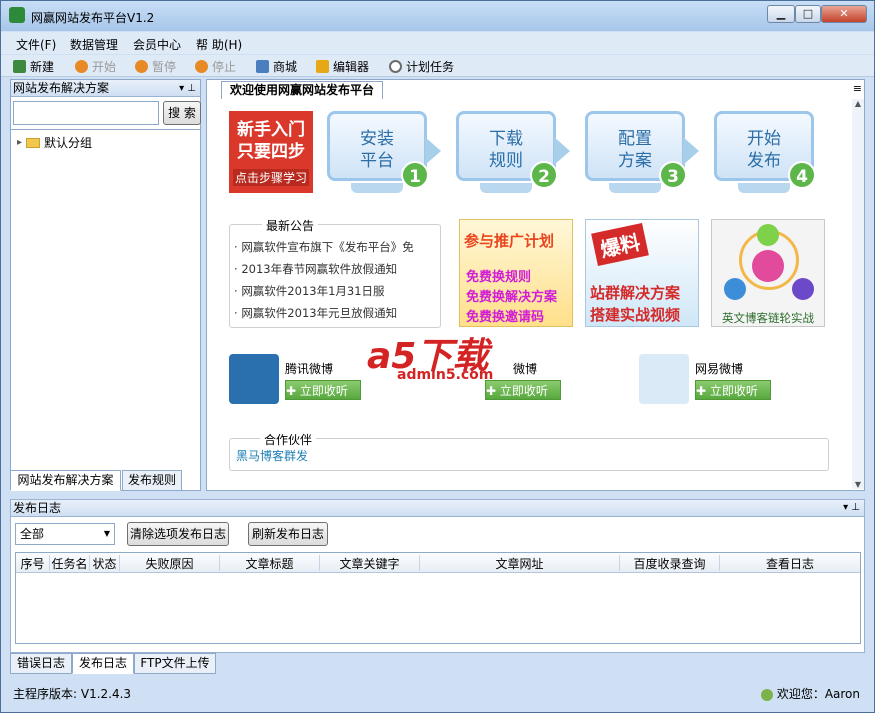 This screenshot has height=713, width=875. Describe the element at coordinates (525, 369) in the screenshot. I see `share-sina-name: 微博` at that location.